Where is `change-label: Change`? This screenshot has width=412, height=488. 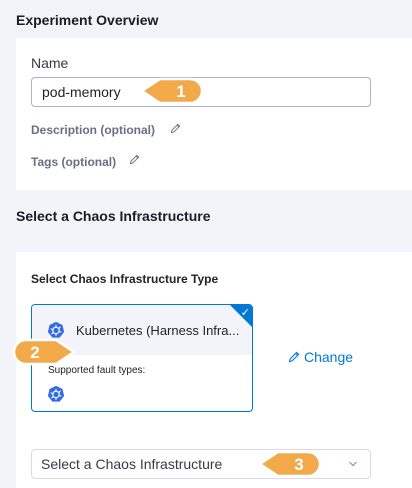 change-label: Change is located at coordinates (329, 357).